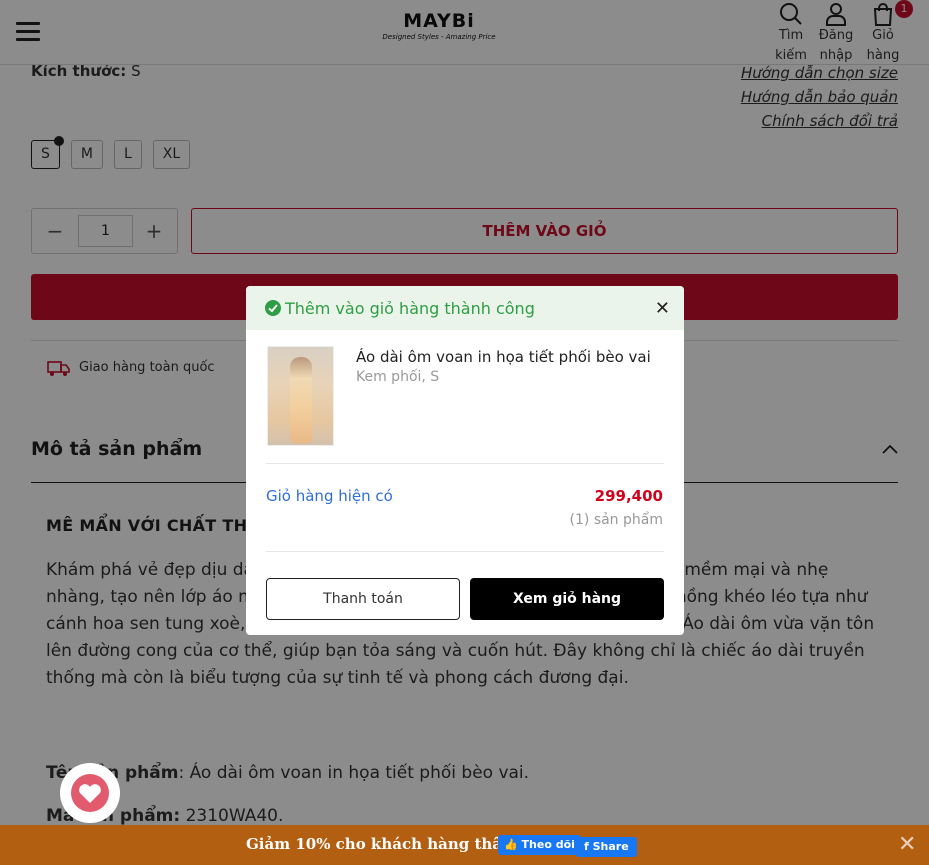  What do you see at coordinates (907, 844) in the screenshot?
I see `close-promo-icon: ✕` at bounding box center [907, 844].